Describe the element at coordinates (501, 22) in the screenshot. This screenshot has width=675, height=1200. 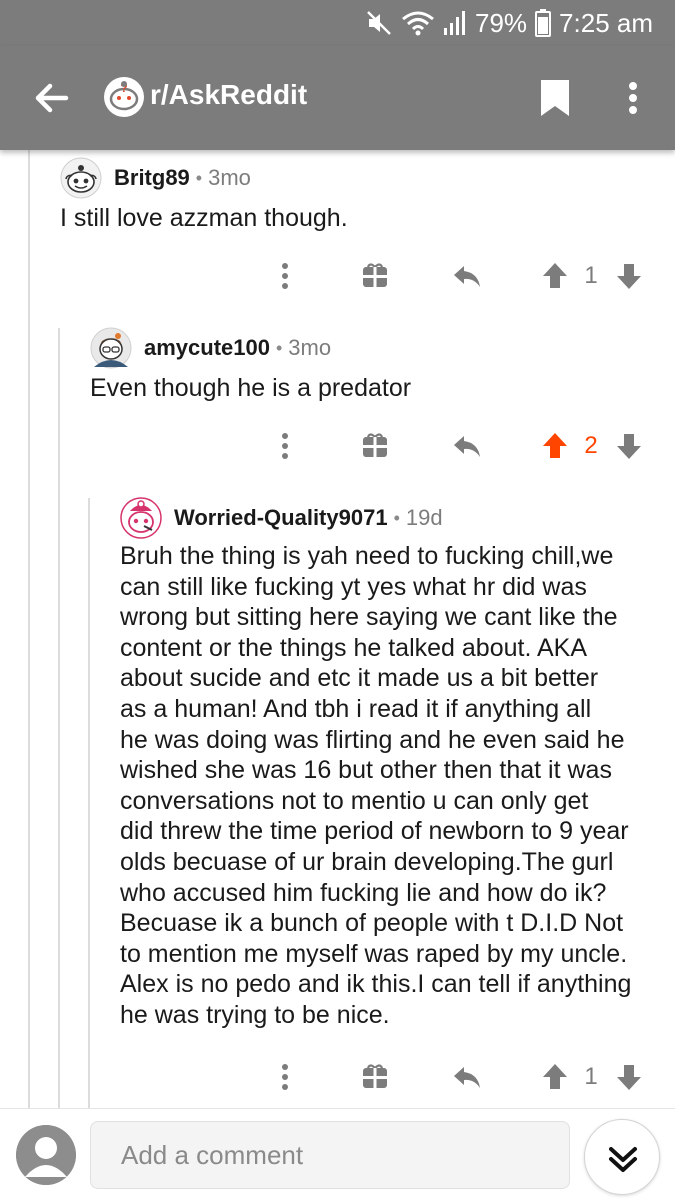
I see `battery-percent: 79%` at that location.